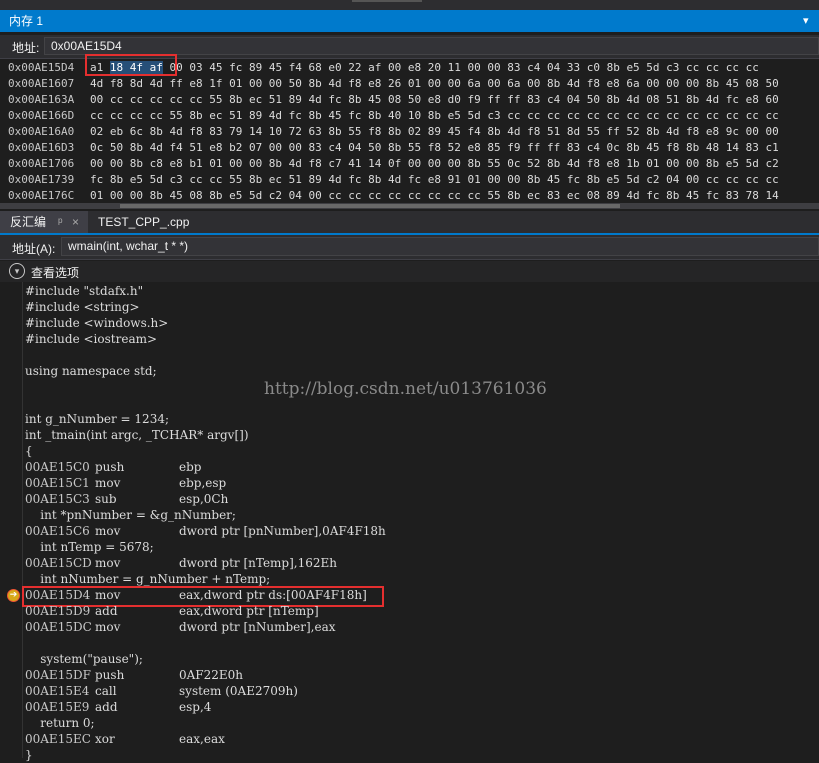  I want to click on source-line: int _tmain(int argc, _TCHAR* argv[]), so click(137, 435).